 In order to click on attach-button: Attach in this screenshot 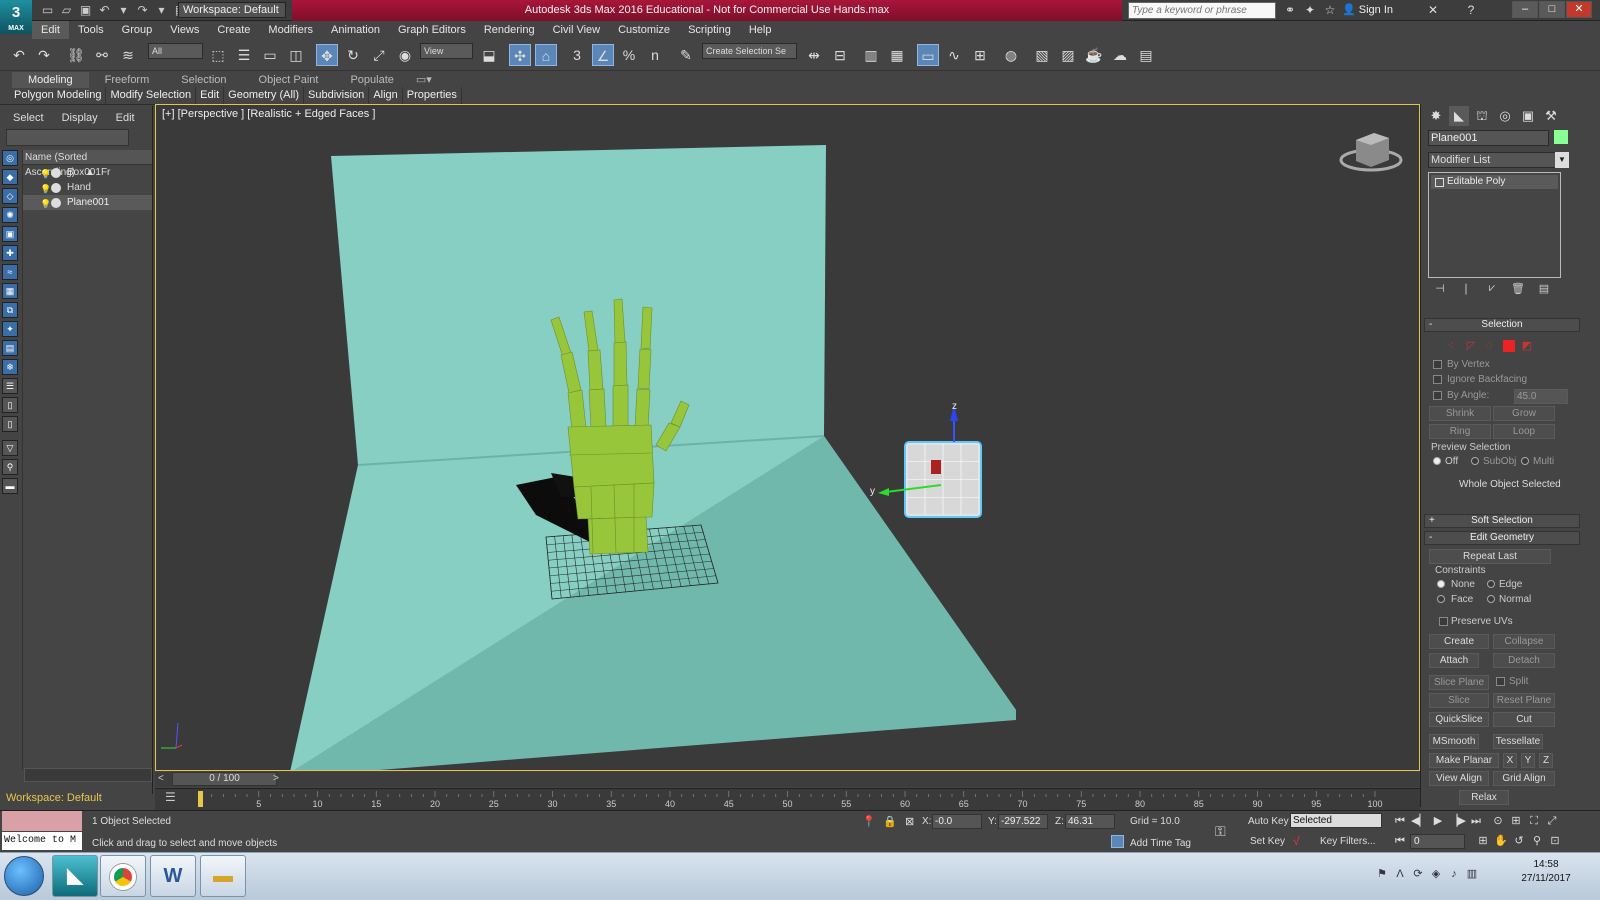, I will do `click(1454, 660)`.